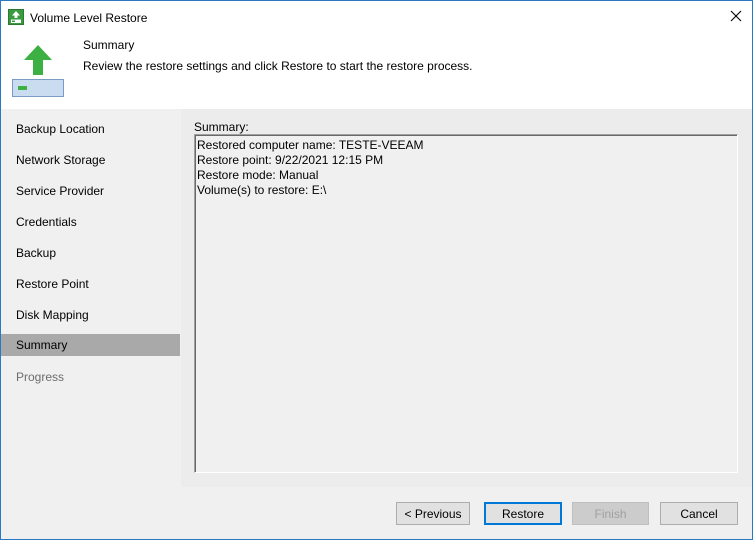 The width and height of the screenshot is (753, 540). What do you see at coordinates (42, 345) in the screenshot?
I see `sidebar-item-label: Summary` at bounding box center [42, 345].